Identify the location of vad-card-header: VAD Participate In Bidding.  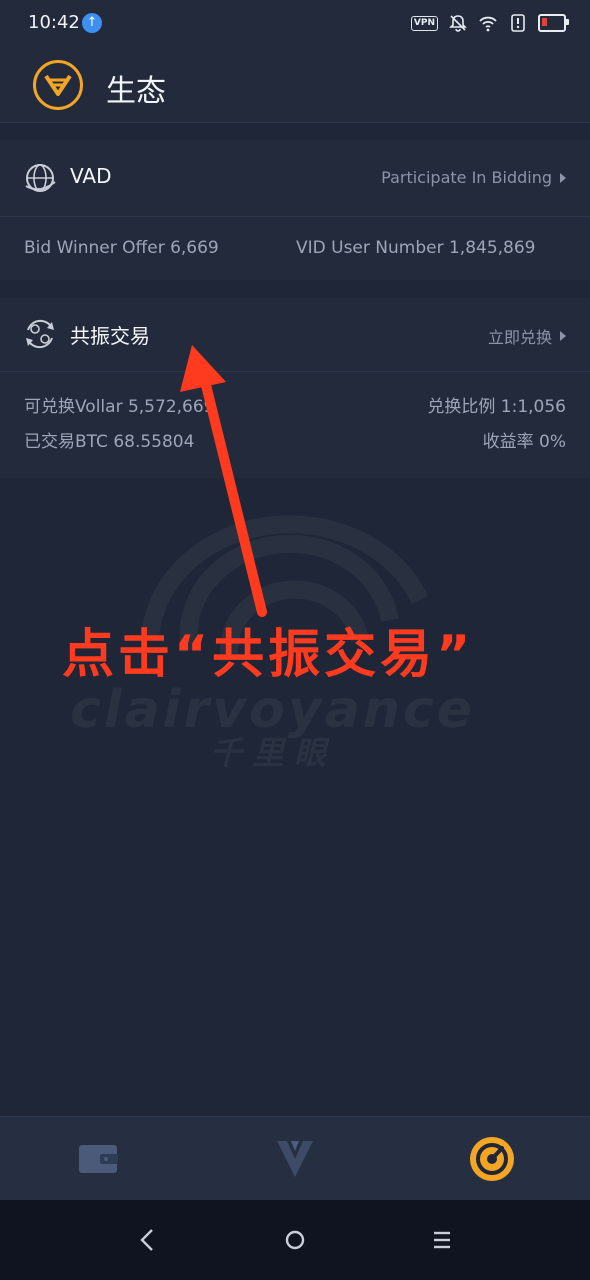
(295, 178).